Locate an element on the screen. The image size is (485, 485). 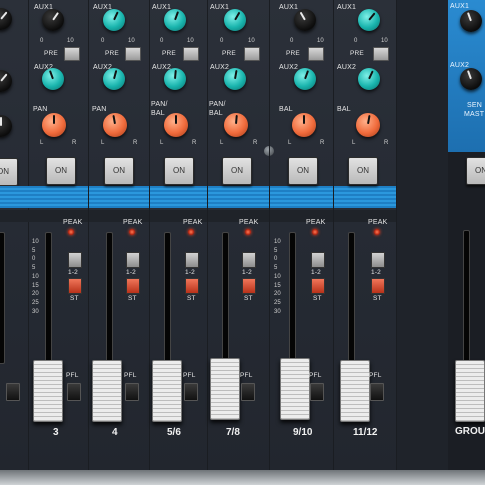
channel-number: 5/6 is located at coordinates (174, 432).